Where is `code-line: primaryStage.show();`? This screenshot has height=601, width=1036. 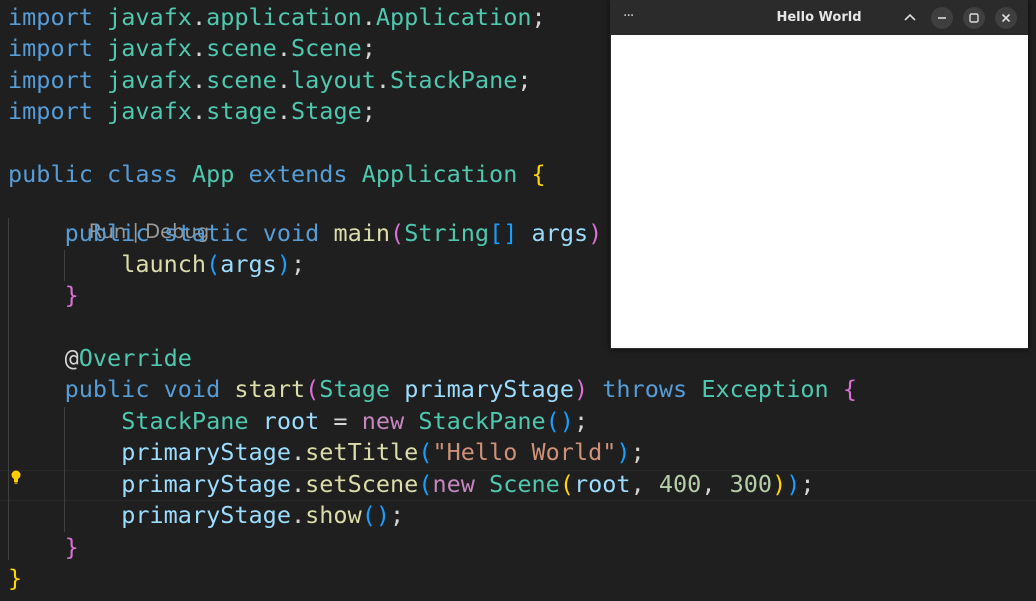 code-line: primaryStage.show(); is located at coordinates (206, 515).